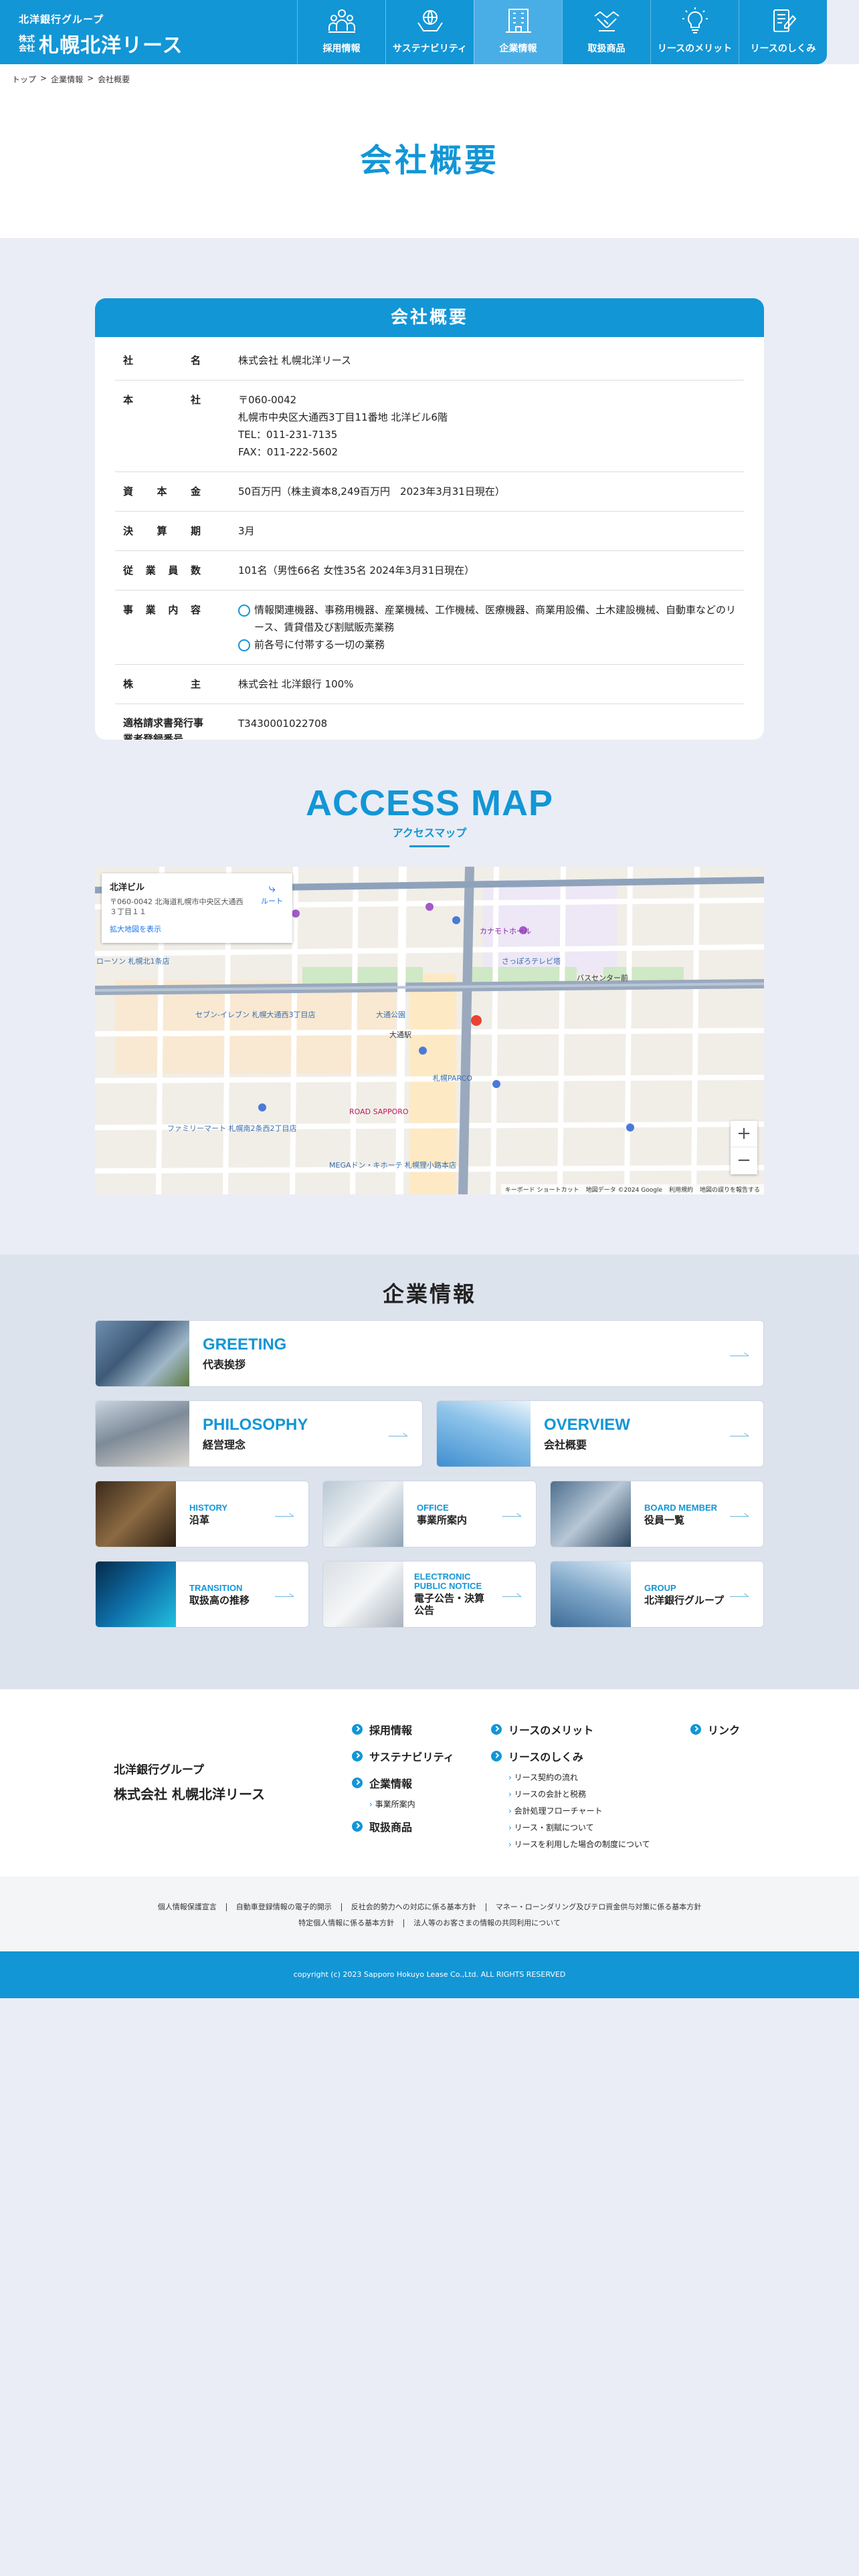  I want to click on tile-transition: TRANSITION 取扱高の推移, so click(202, 1595).